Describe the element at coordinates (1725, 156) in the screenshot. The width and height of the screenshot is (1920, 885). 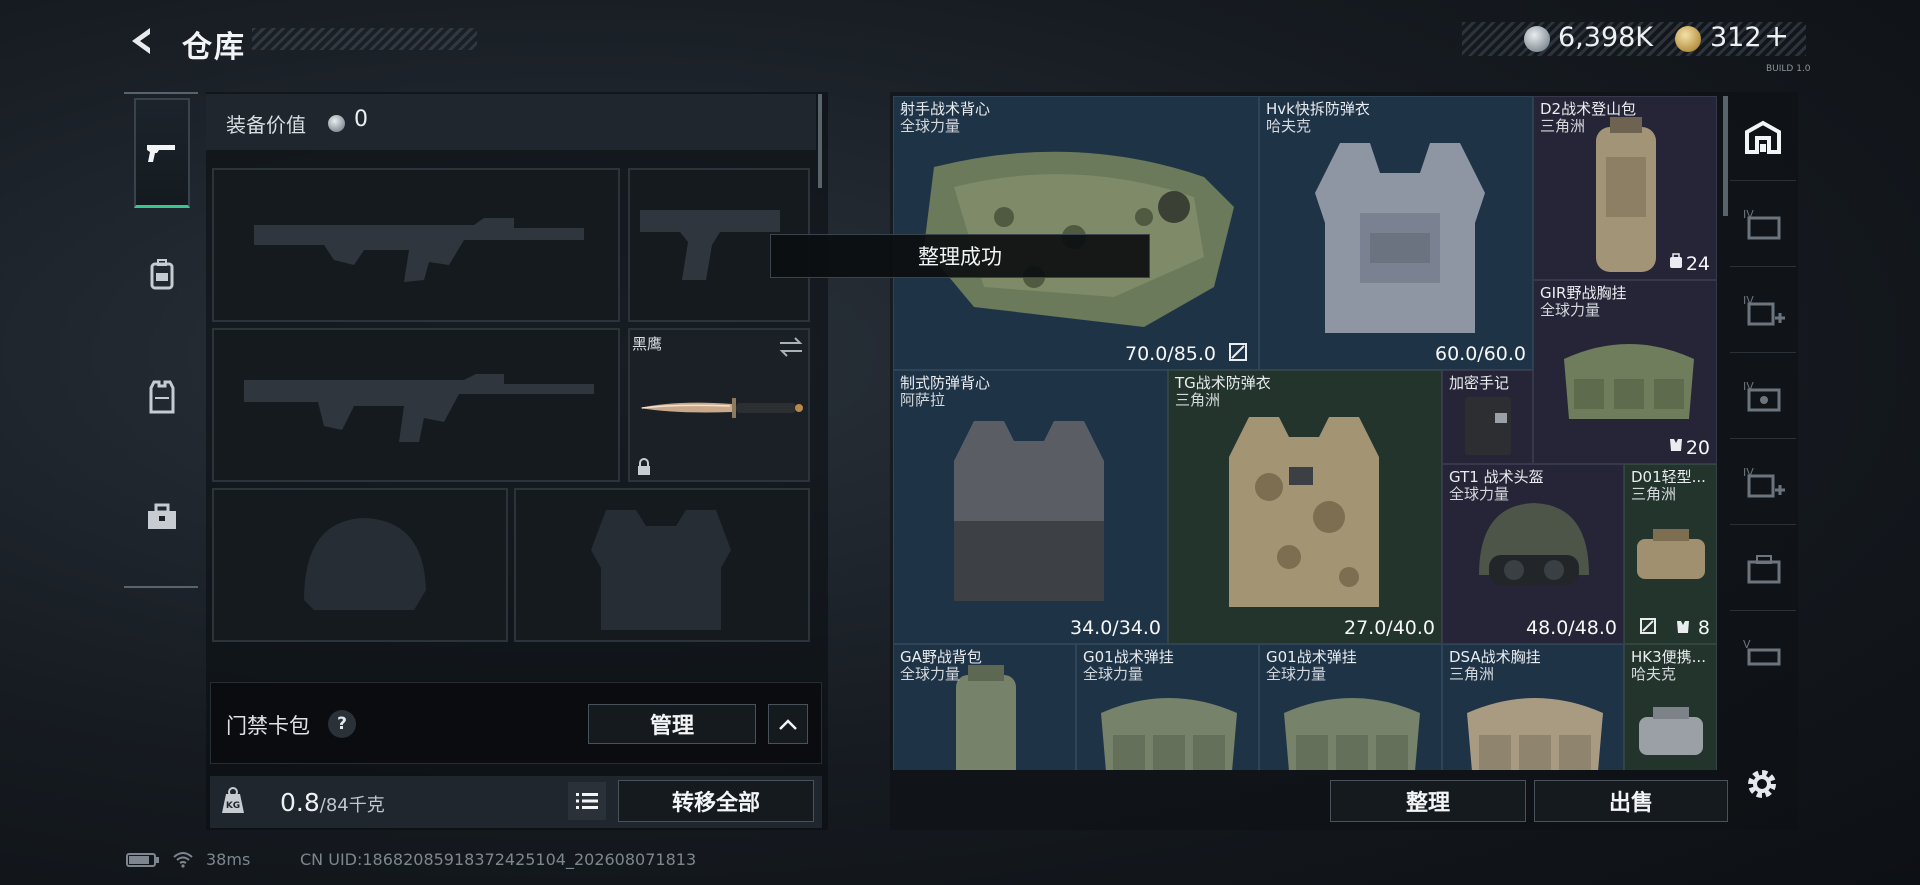
I see `inventory-scrollbar` at that location.